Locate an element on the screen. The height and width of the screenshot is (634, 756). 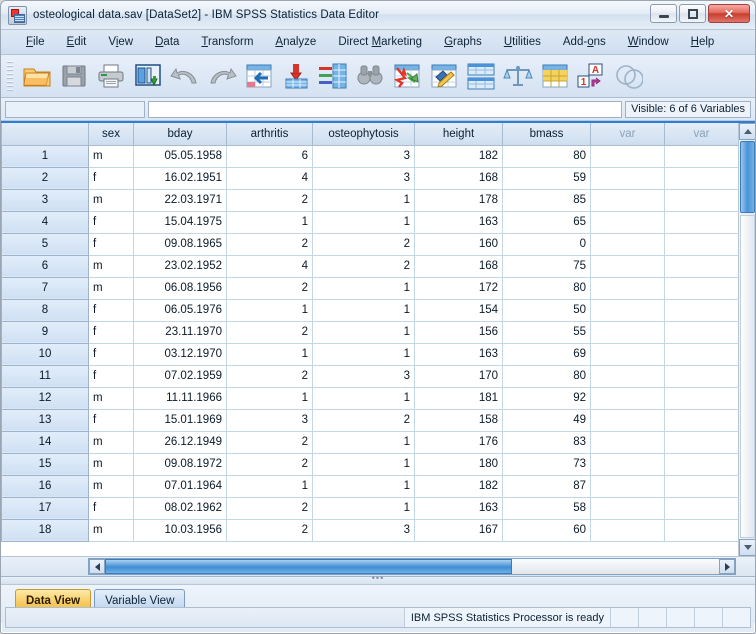
insert-variable-icon is located at coordinates (443, 76).